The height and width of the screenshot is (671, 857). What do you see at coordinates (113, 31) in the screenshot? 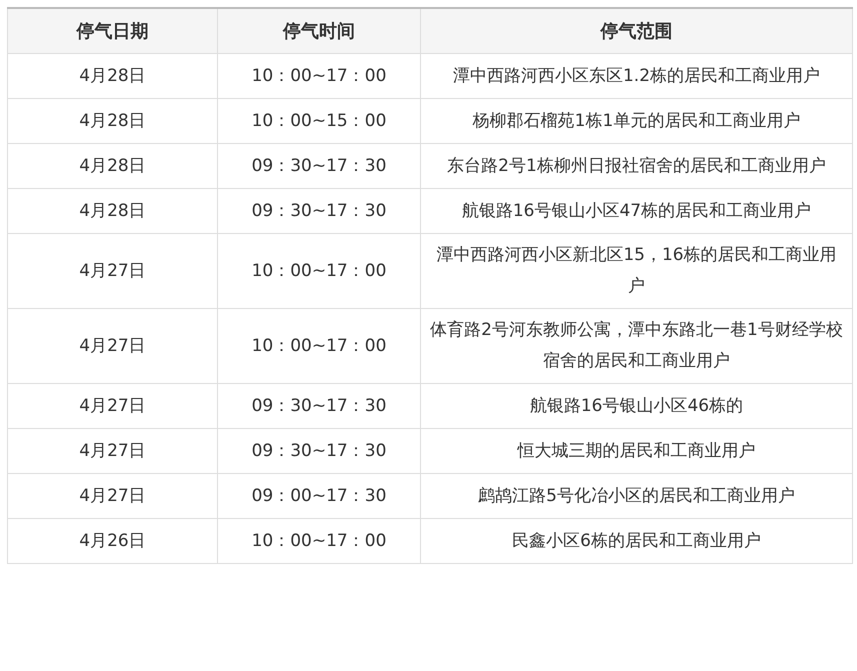
I see `column-header: 停气日期` at bounding box center [113, 31].